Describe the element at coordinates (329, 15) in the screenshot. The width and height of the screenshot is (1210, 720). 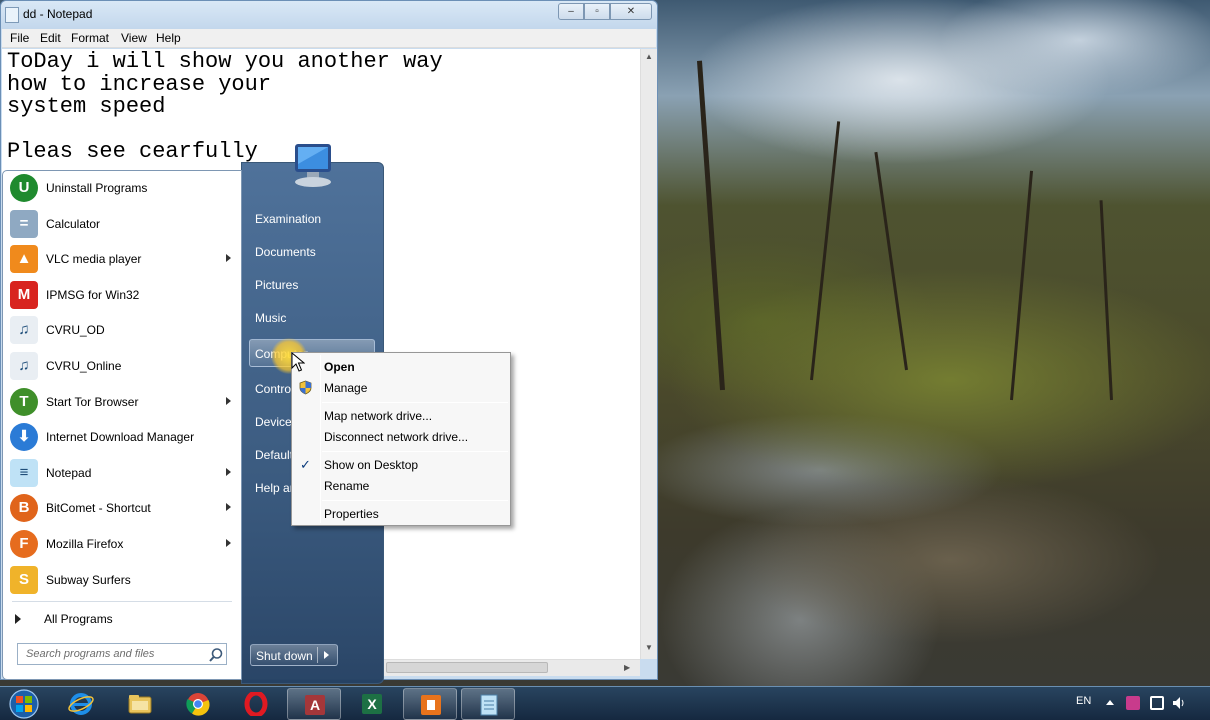
I see `notepad-titlebar: dd - Notepad – ▫ ✕` at that location.